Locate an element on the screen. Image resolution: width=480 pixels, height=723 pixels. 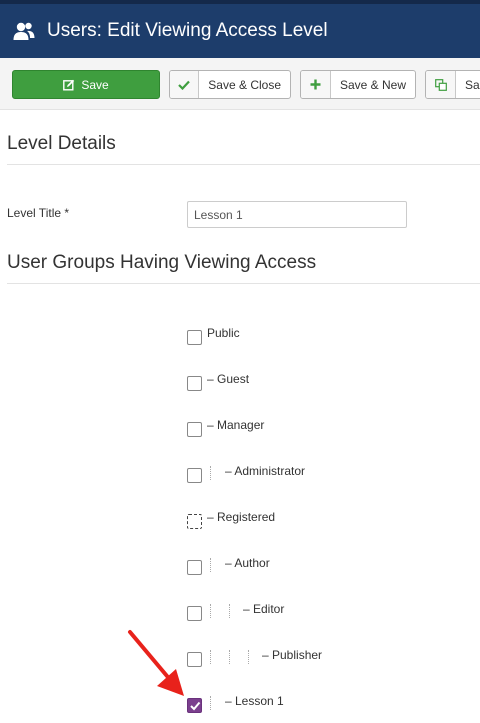
page-header: Users: Edit Viewing Access Level is located at coordinates (240, 29).